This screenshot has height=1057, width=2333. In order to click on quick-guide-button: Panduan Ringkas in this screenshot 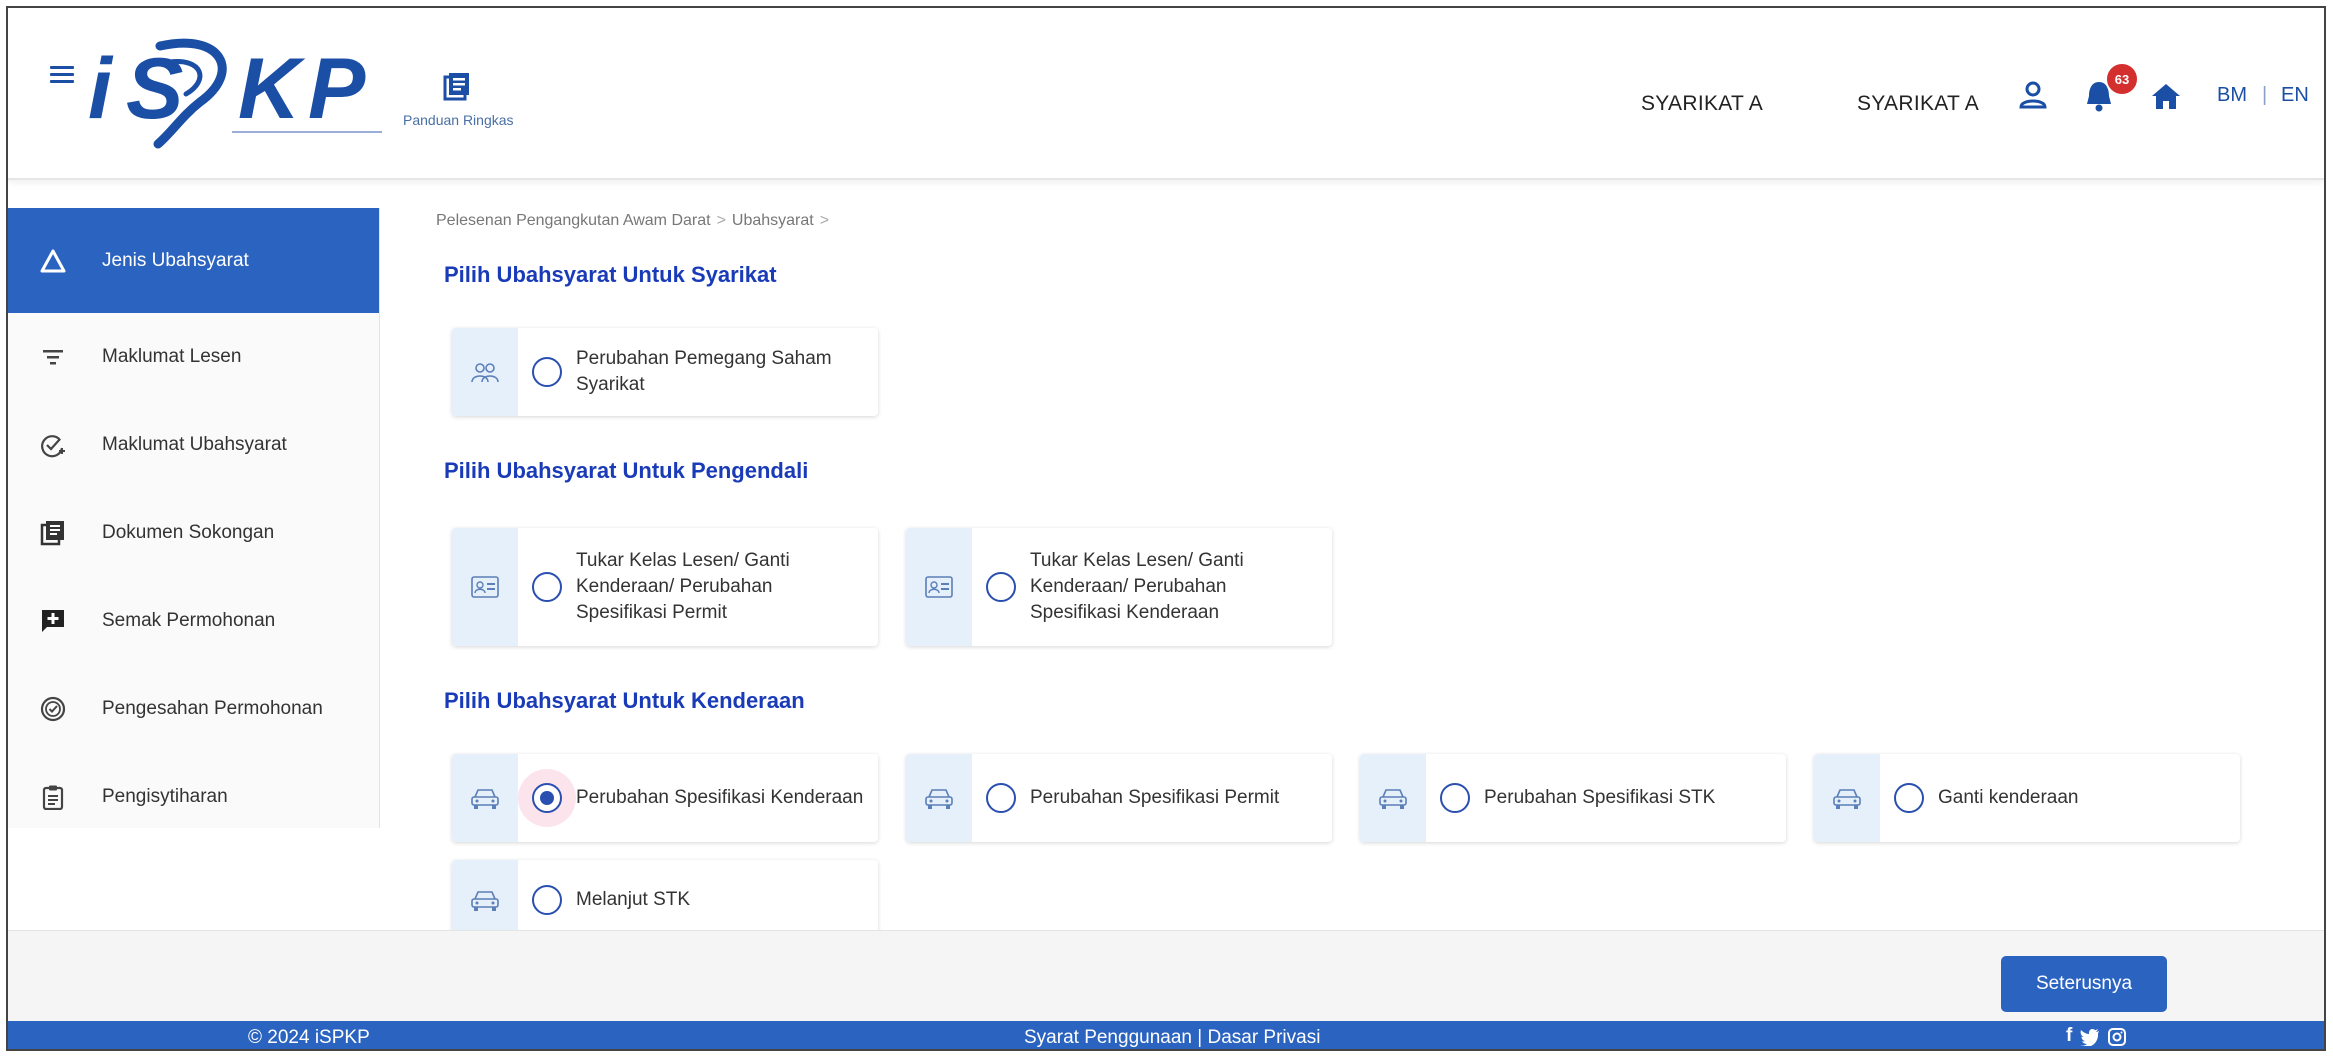, I will do `click(458, 107)`.